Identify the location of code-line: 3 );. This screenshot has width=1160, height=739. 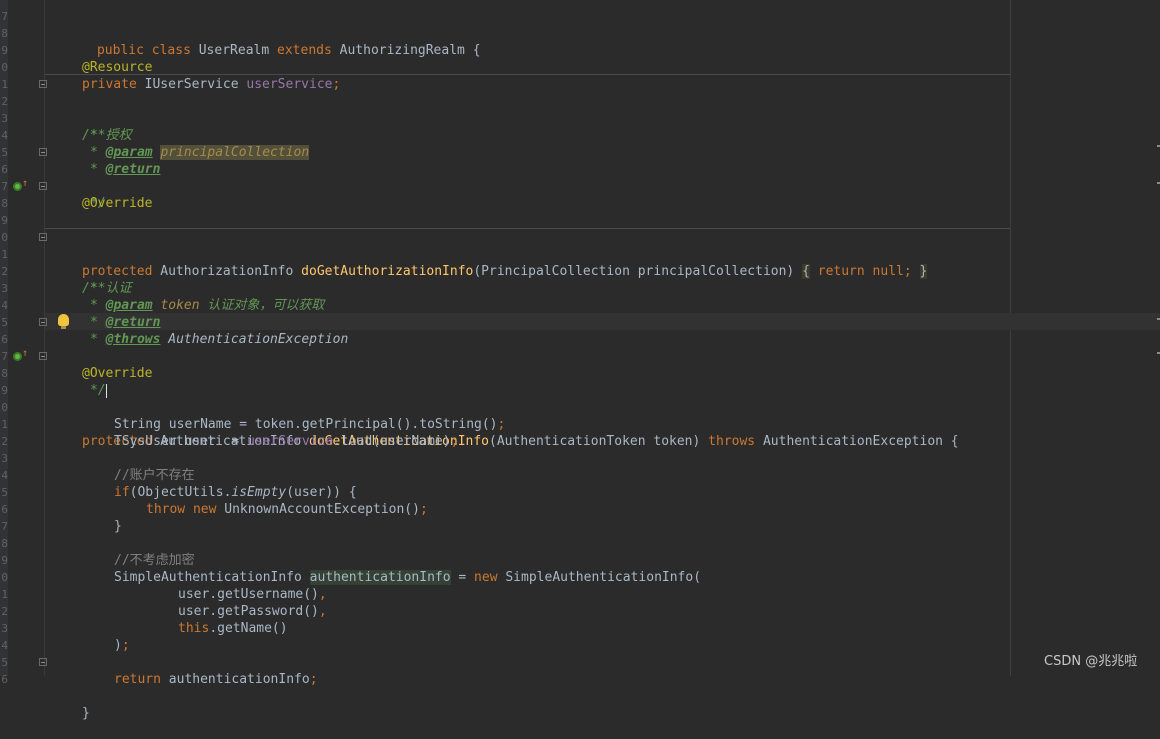
(580, 628).